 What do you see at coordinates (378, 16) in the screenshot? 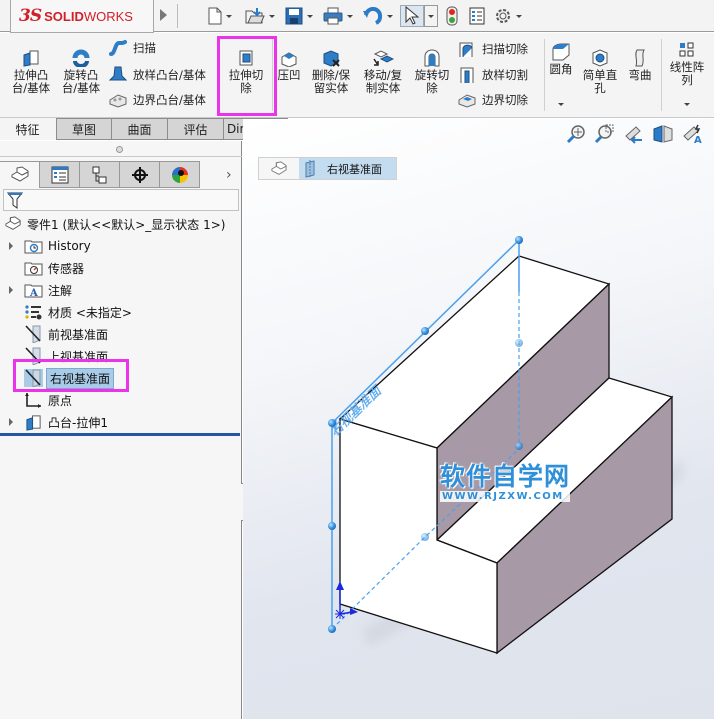
I see `undo-button` at bounding box center [378, 16].